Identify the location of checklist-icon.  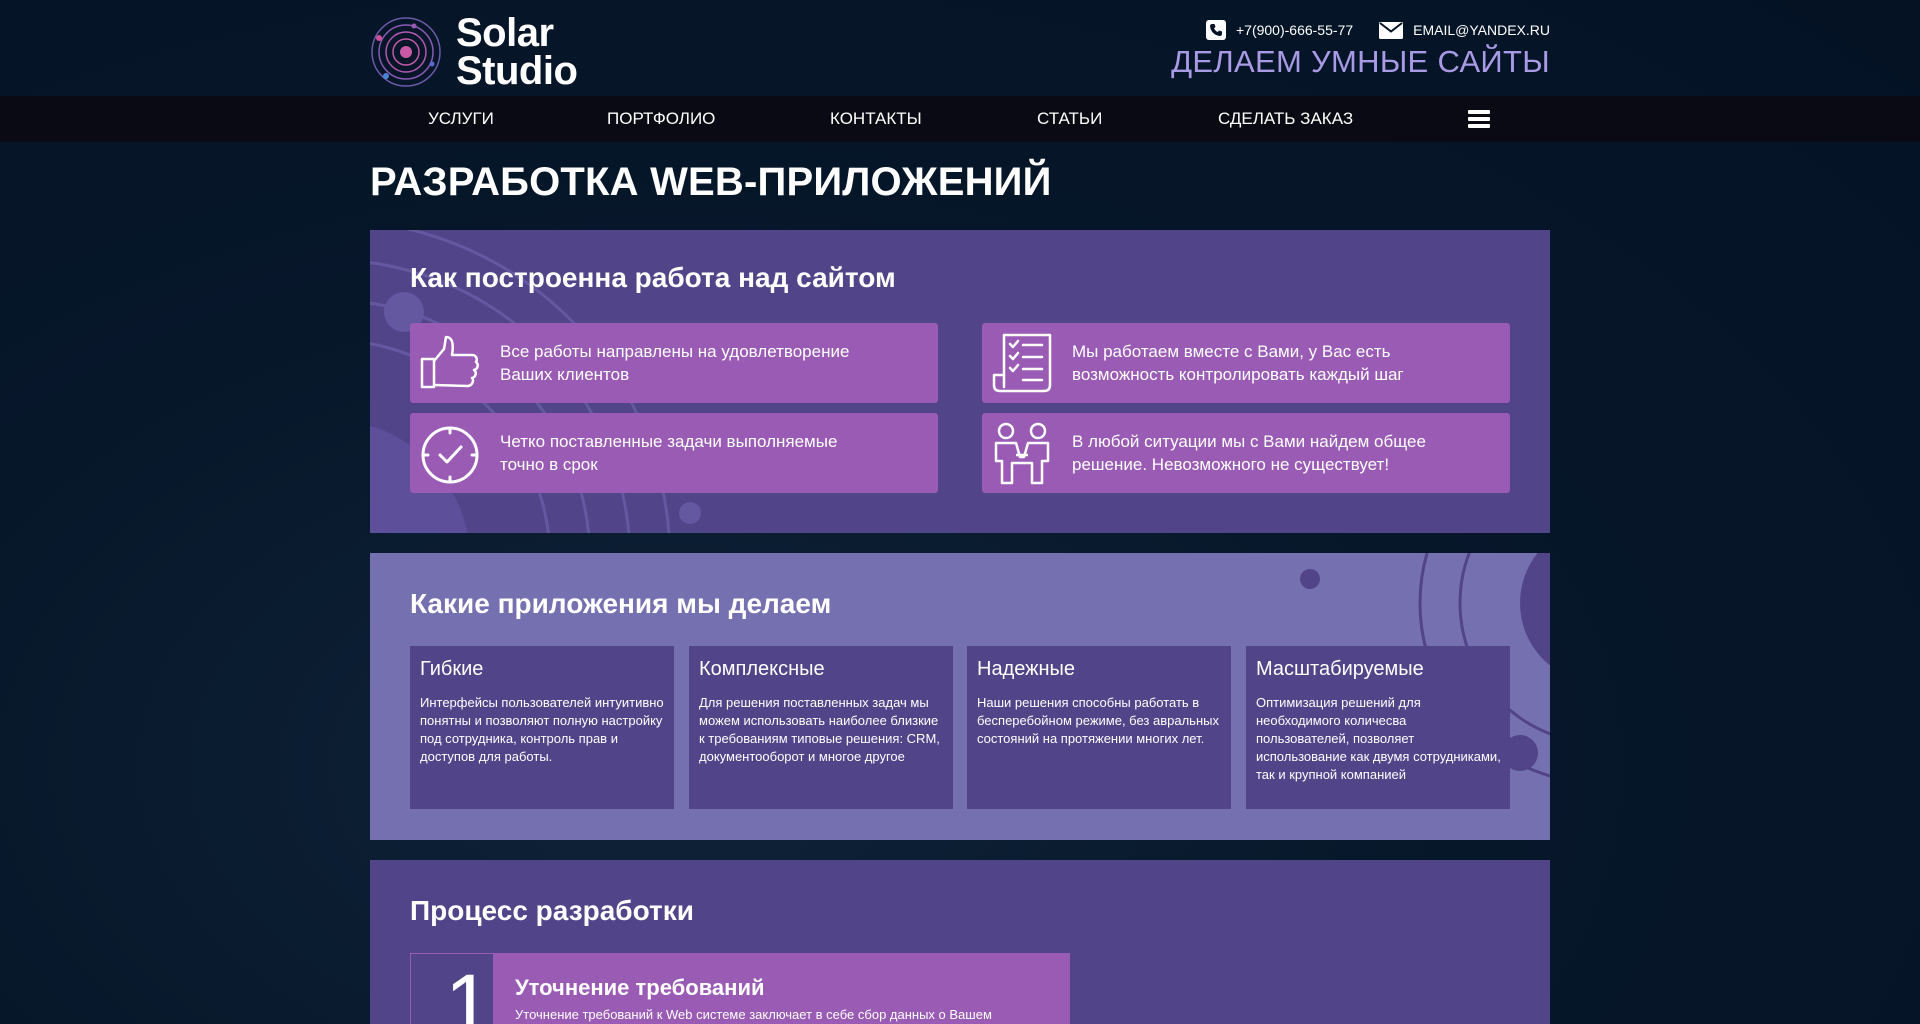
(1022, 363).